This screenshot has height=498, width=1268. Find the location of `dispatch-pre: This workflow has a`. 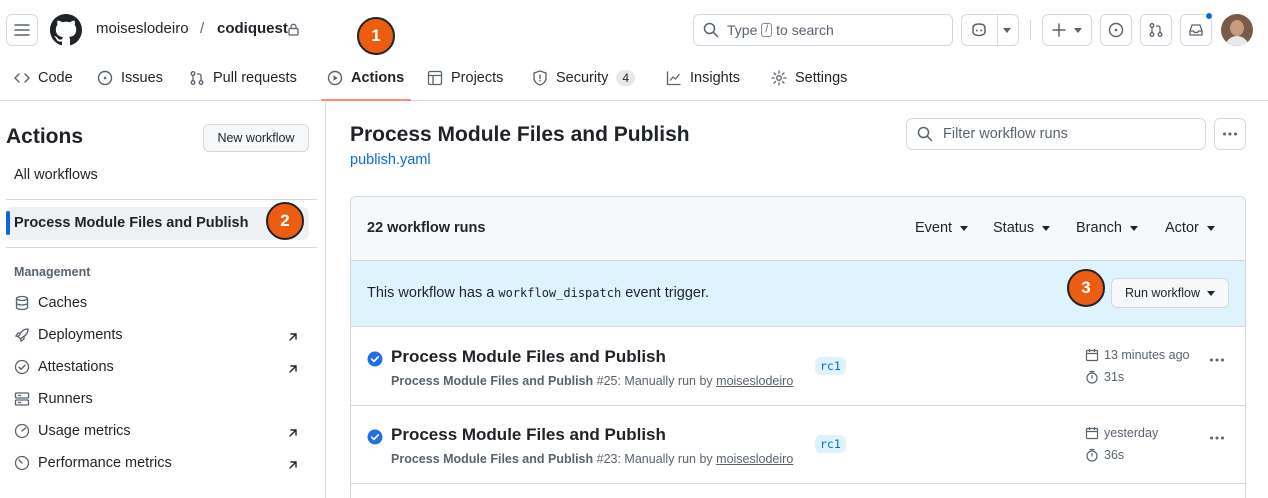

dispatch-pre: This workflow has a is located at coordinates (431, 293).